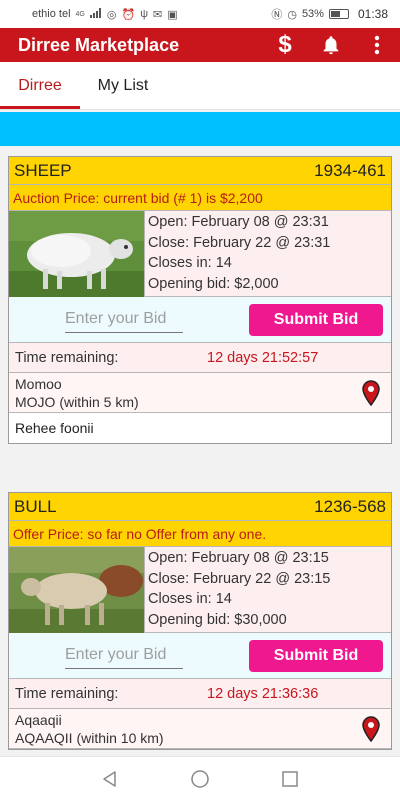 The width and height of the screenshot is (400, 800). Describe the element at coordinates (285, 45) in the screenshot. I see `dollar-icon: $` at that location.